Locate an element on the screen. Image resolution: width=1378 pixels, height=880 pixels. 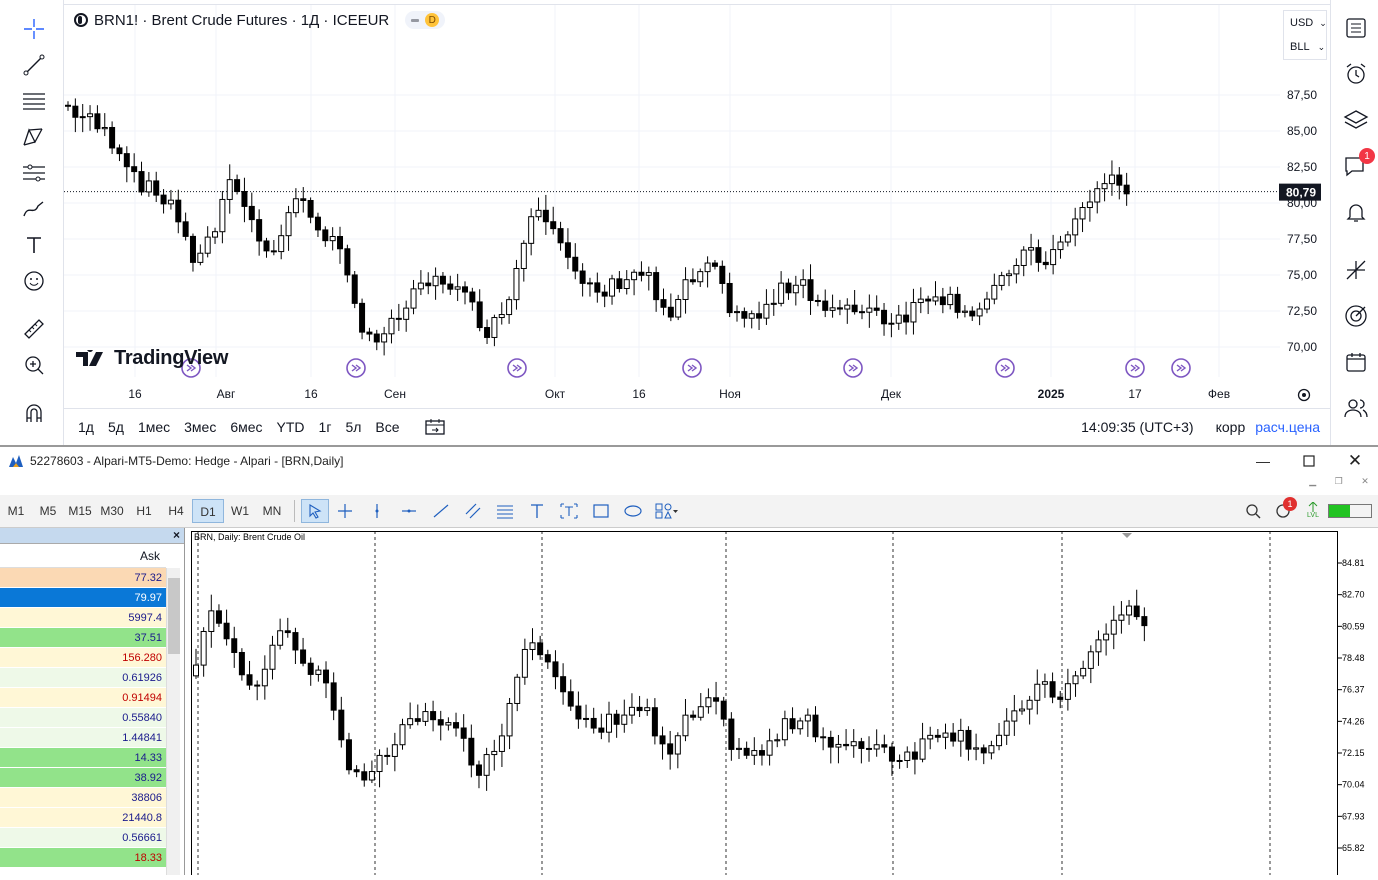
watchlist-icon is located at coordinates (1356, 28).